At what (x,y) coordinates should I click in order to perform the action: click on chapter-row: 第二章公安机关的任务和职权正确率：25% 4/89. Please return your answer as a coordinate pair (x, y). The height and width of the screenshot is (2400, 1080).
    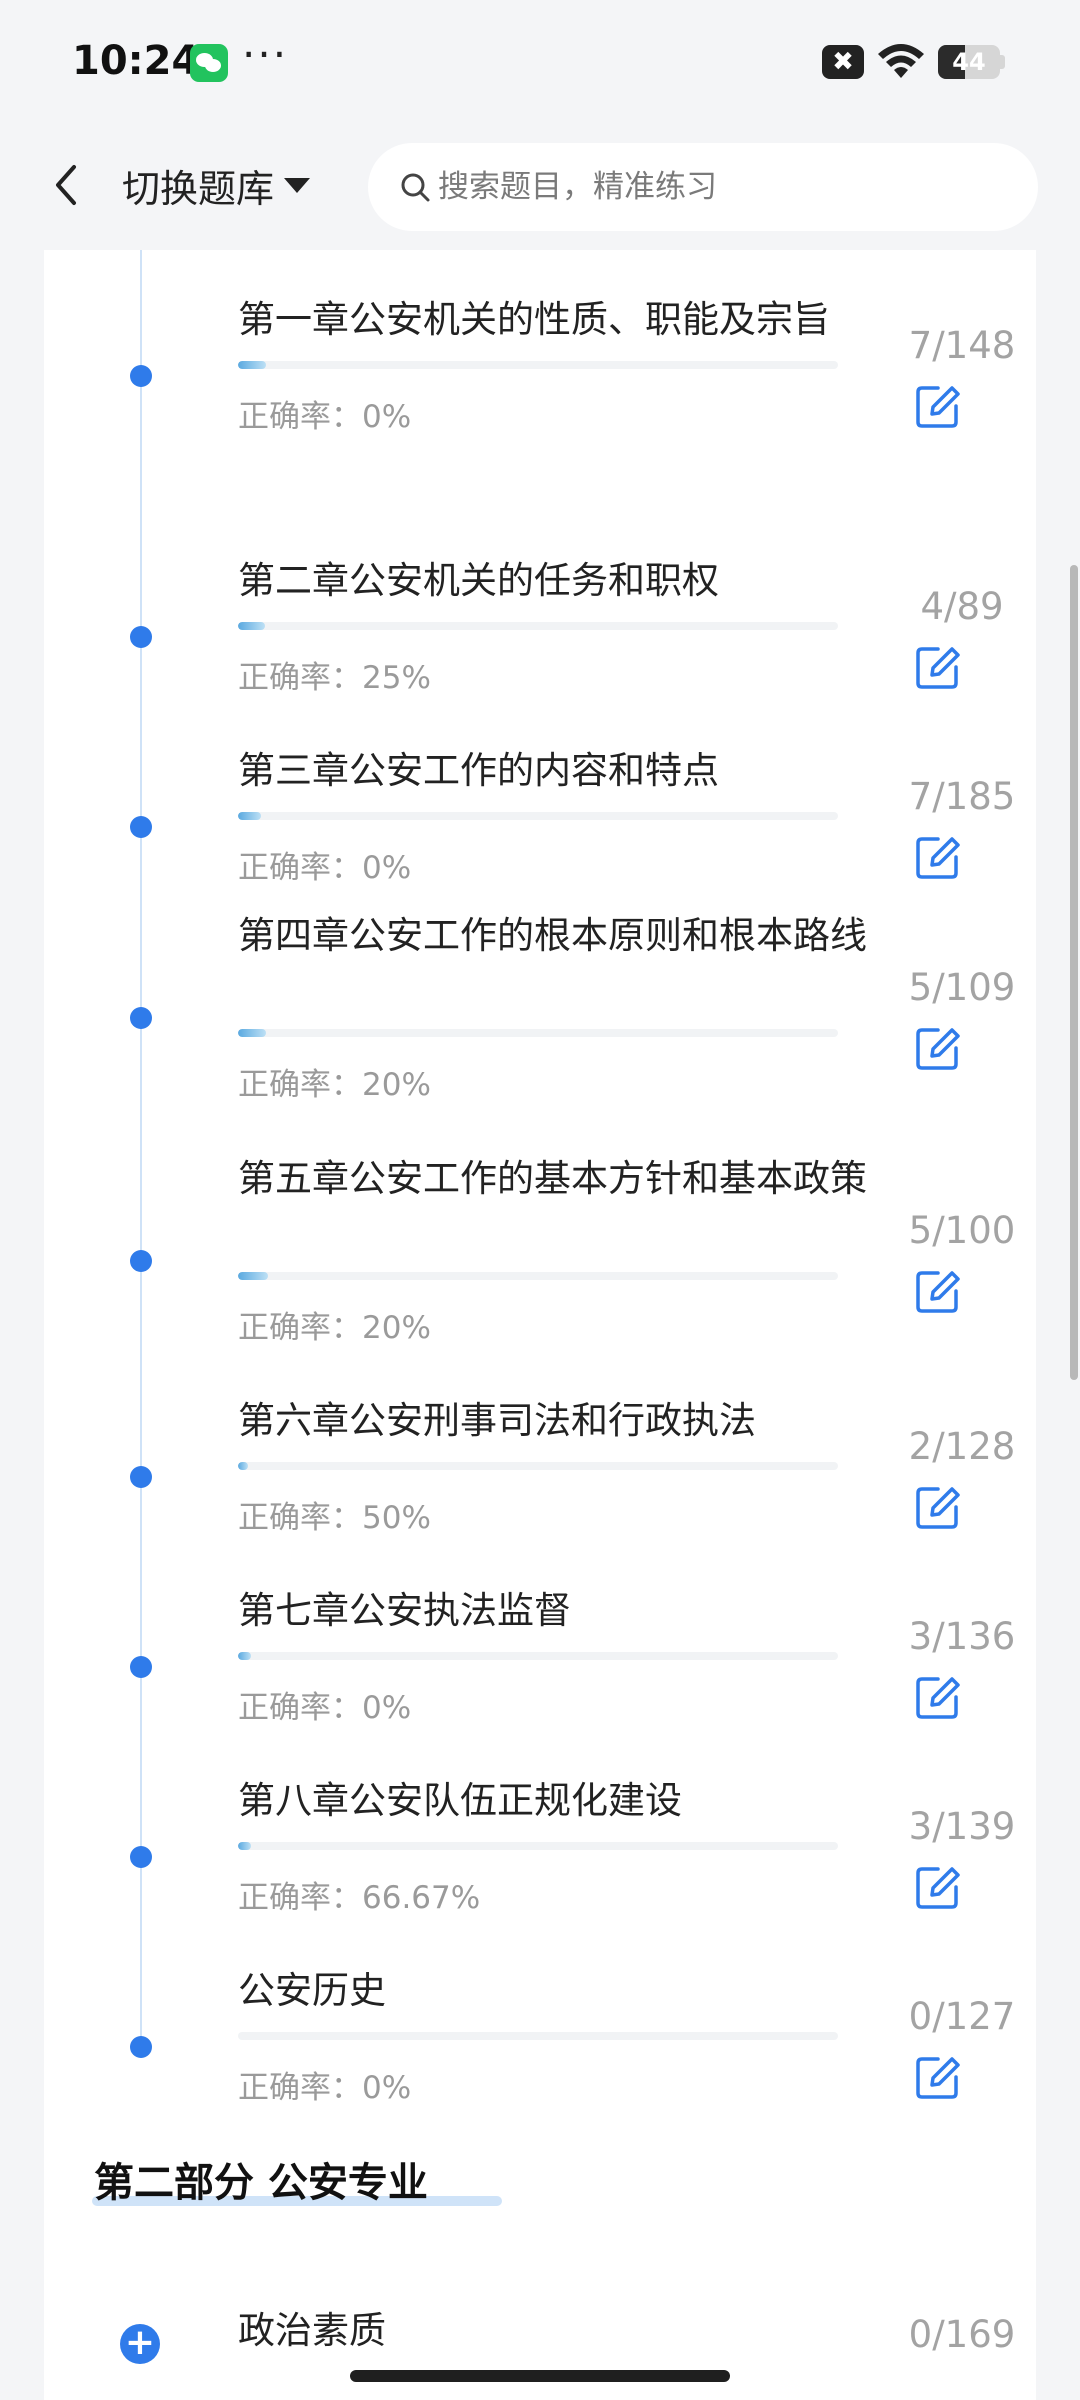
    Looking at the image, I should click on (540, 637).